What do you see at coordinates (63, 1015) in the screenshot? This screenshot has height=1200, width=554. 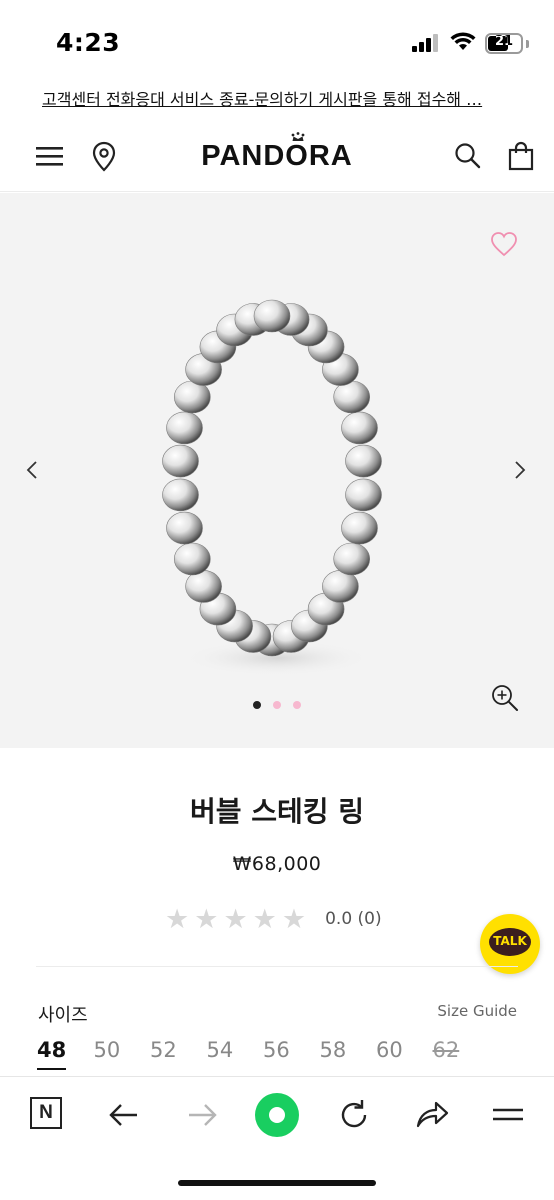 I see `size-label: 사이즈` at bounding box center [63, 1015].